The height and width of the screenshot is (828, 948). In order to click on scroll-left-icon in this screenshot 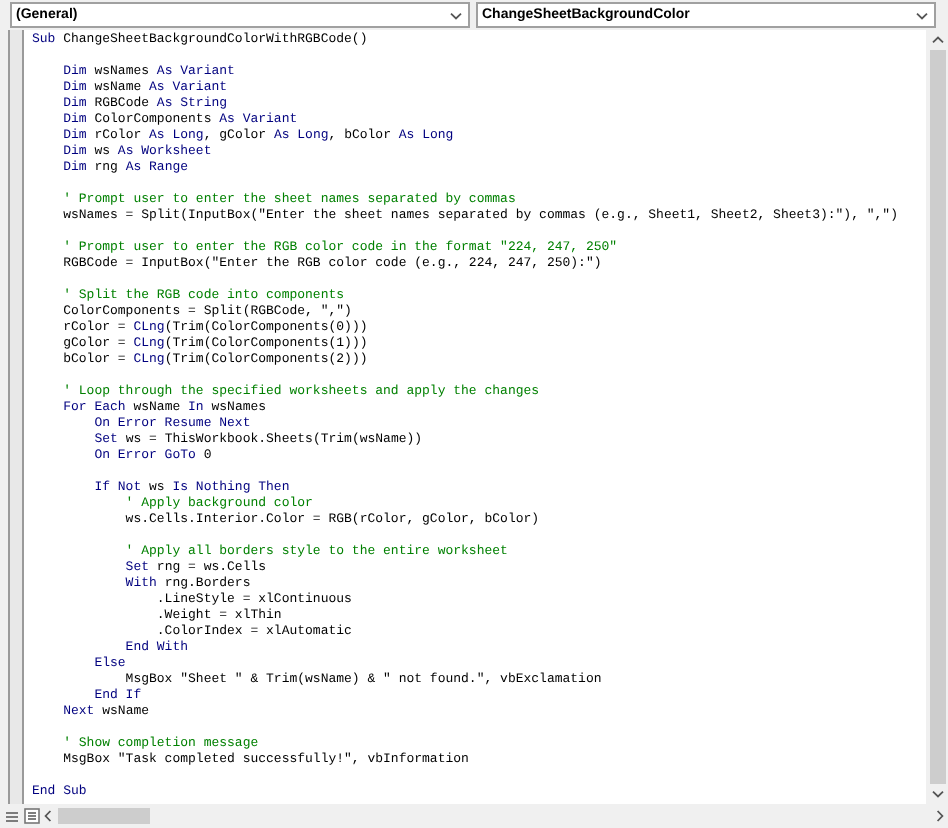, I will do `click(48, 816)`.